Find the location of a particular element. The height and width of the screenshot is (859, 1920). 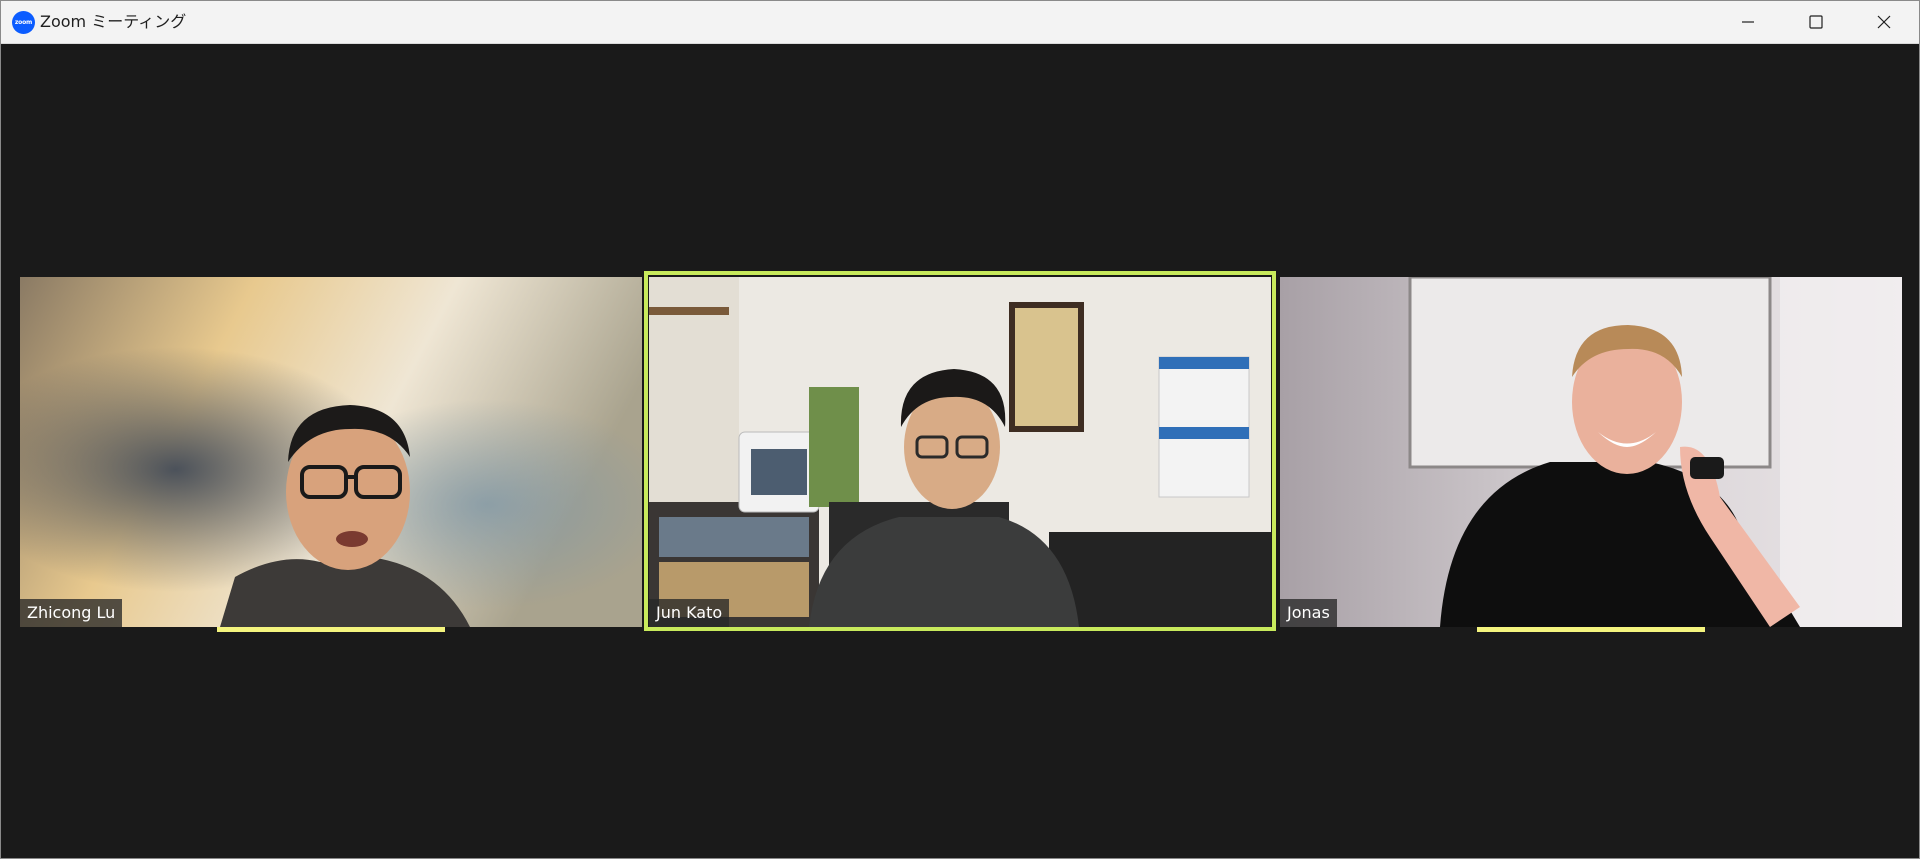

minimize-button is located at coordinates (1748, 22).